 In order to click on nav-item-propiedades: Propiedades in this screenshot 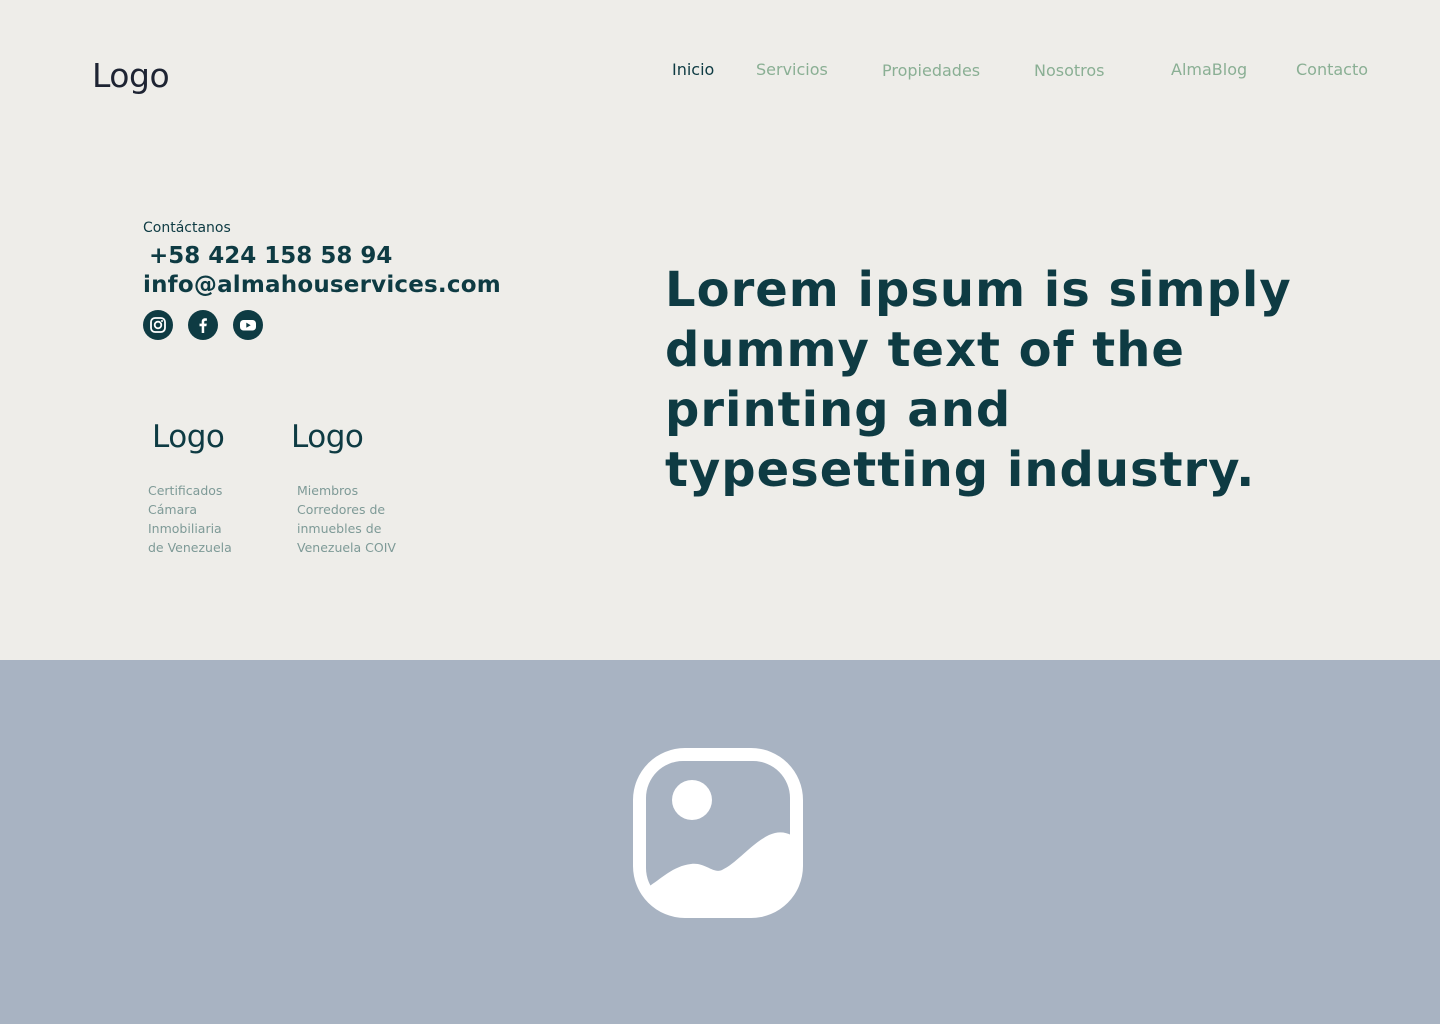, I will do `click(931, 71)`.